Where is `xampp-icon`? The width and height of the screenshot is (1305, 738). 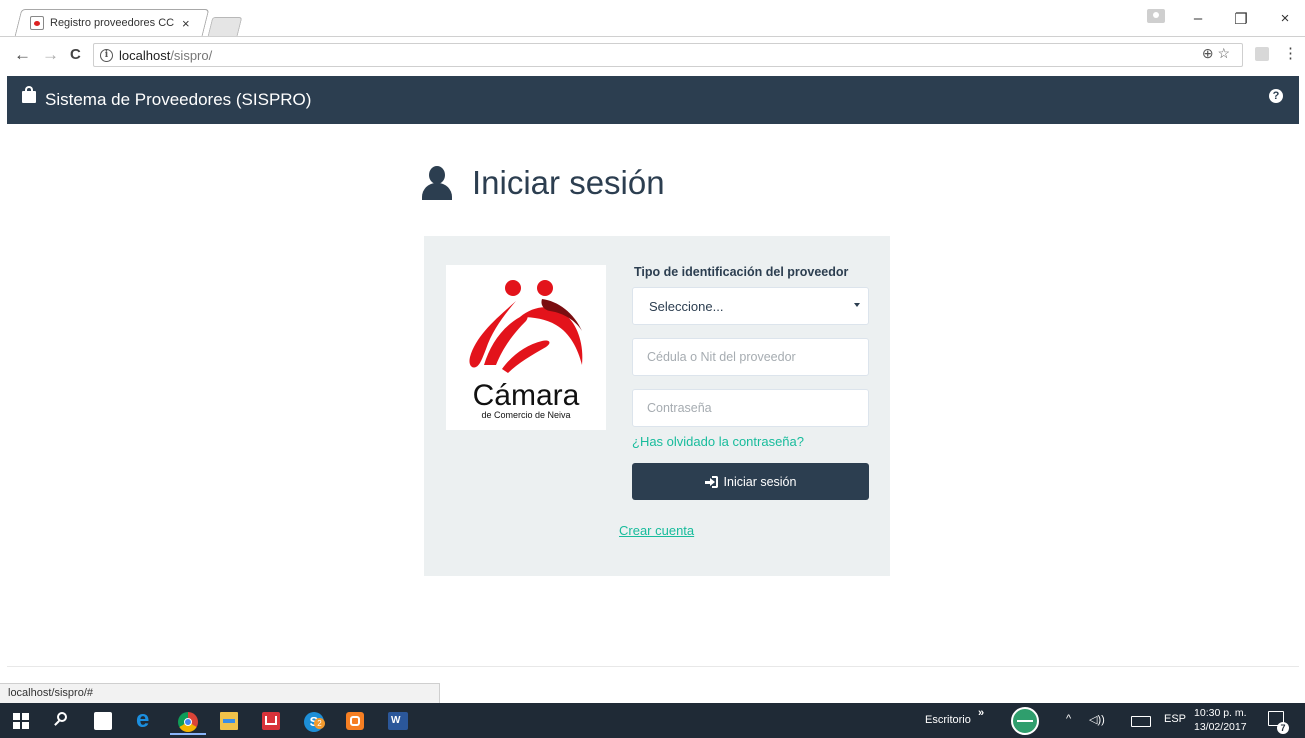 xampp-icon is located at coordinates (355, 721).